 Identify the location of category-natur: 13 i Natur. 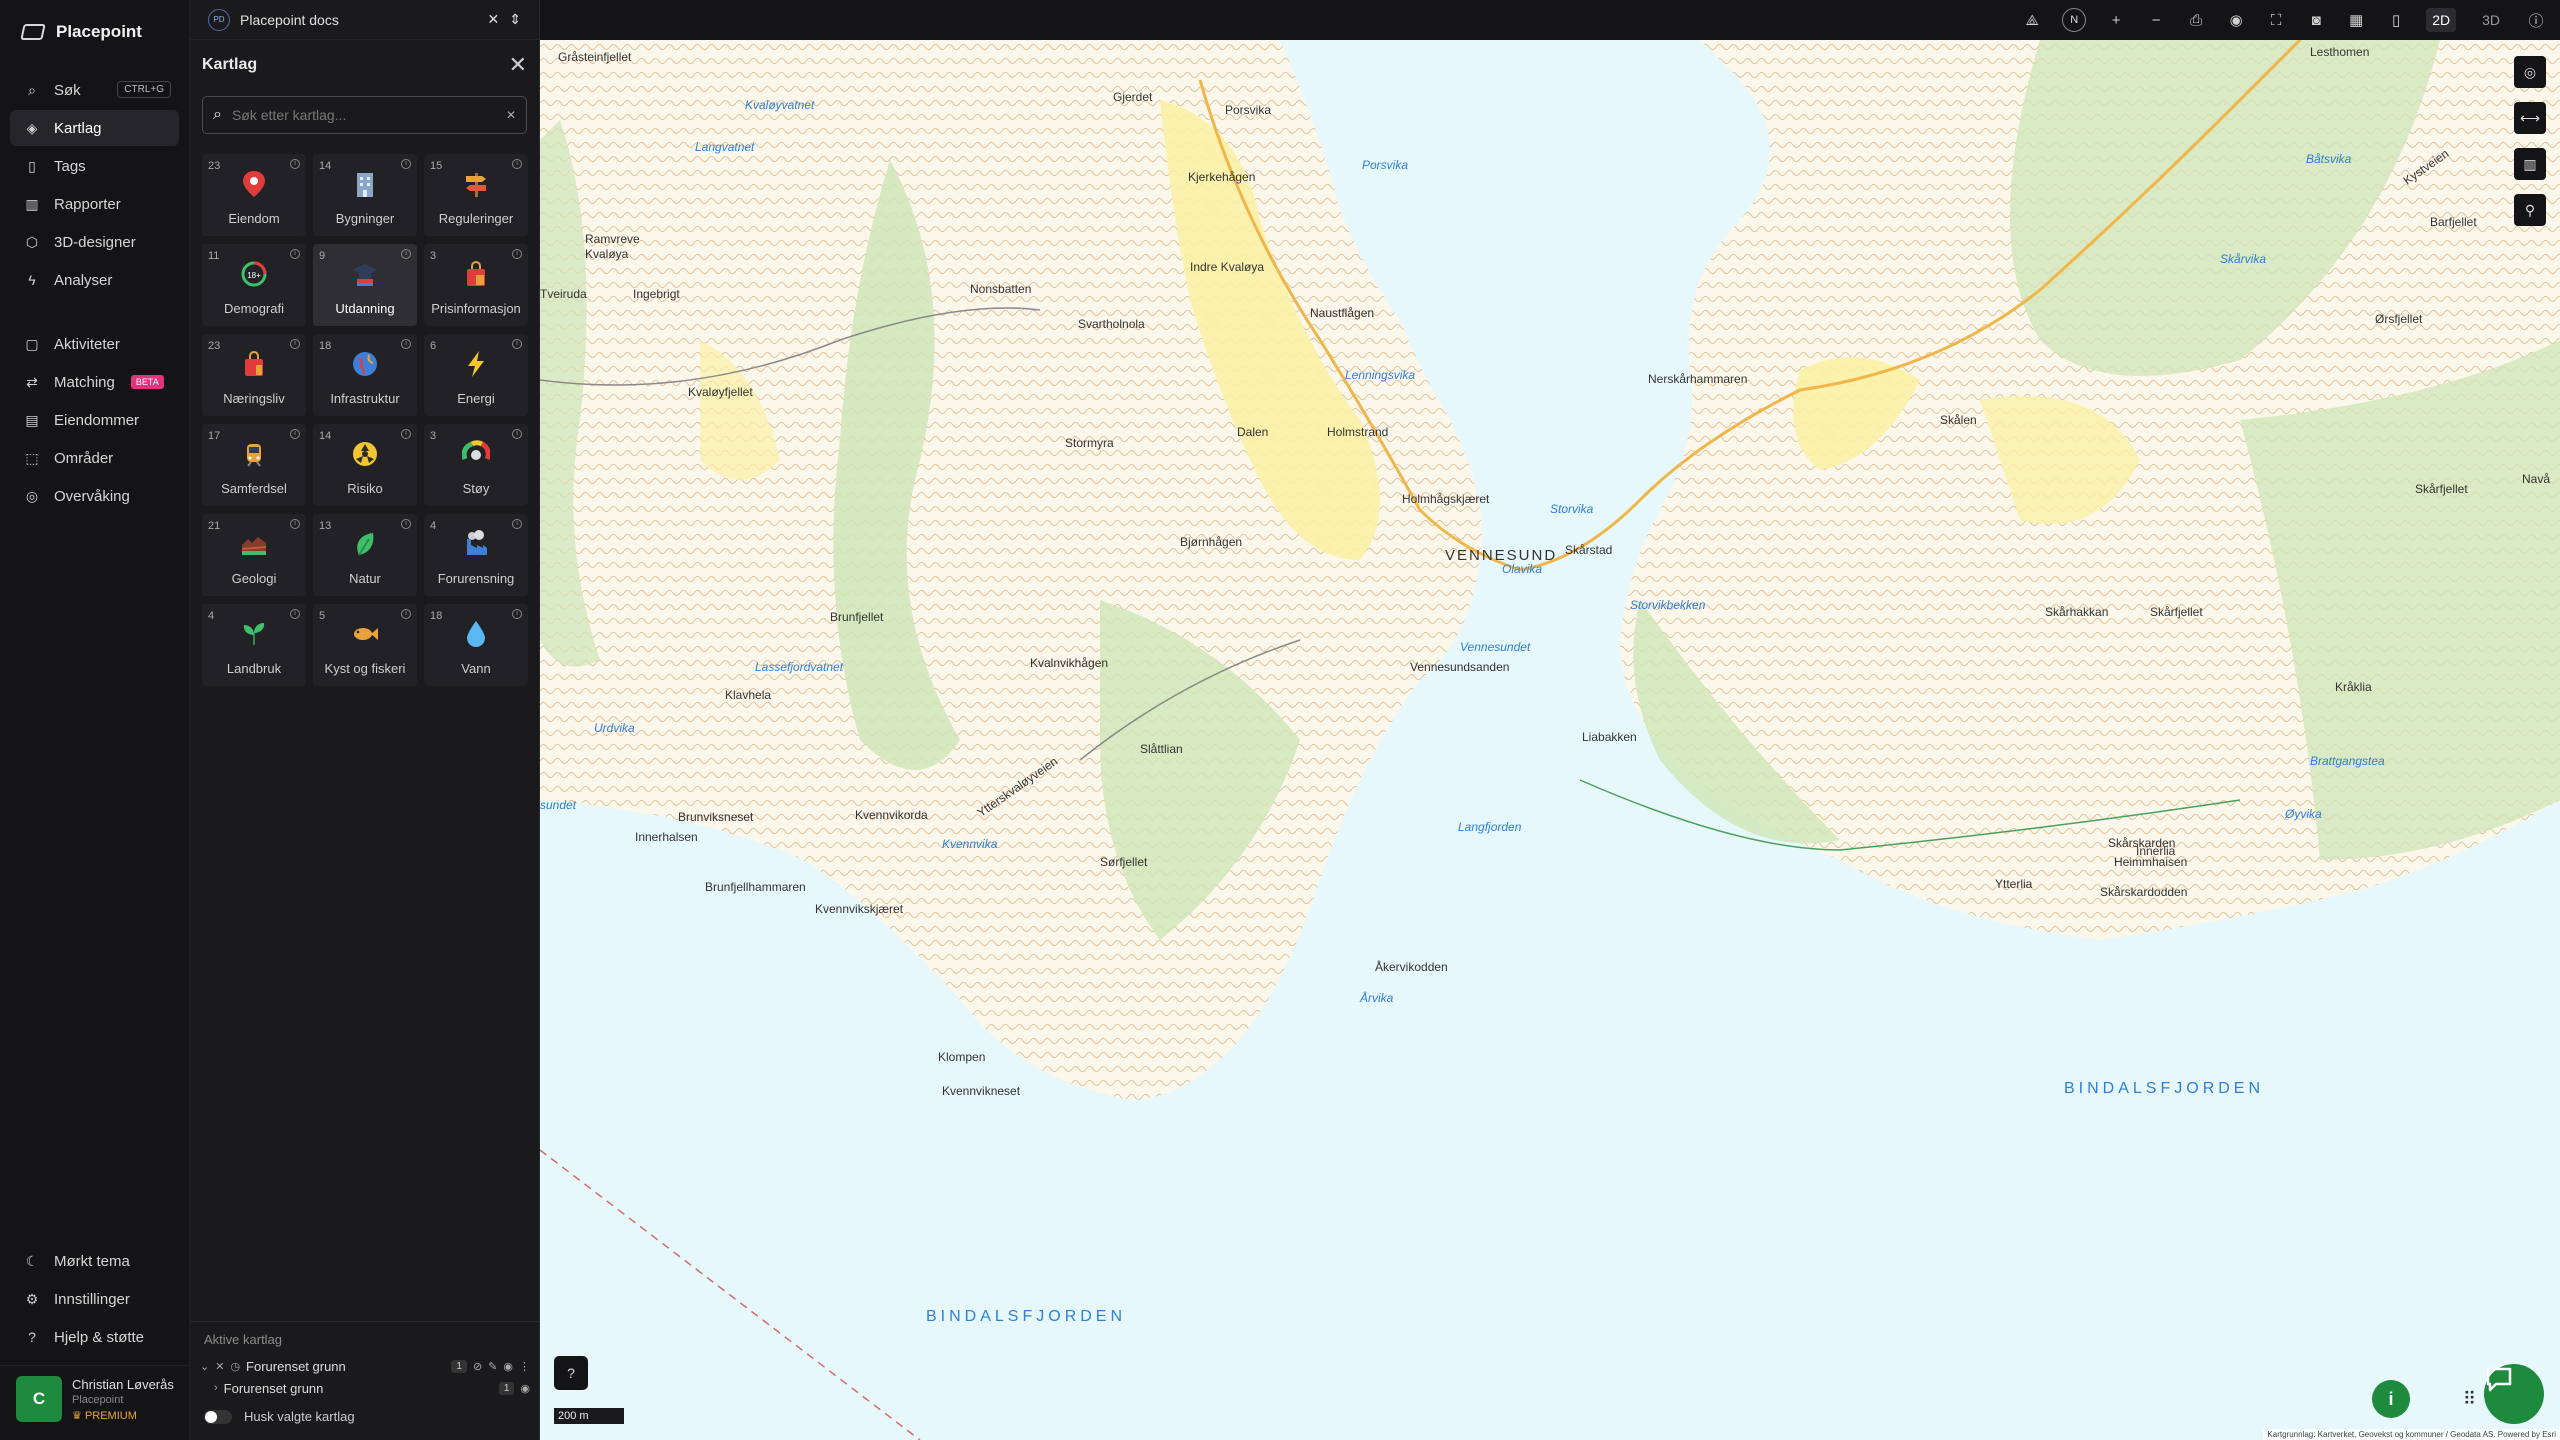
(365, 555).